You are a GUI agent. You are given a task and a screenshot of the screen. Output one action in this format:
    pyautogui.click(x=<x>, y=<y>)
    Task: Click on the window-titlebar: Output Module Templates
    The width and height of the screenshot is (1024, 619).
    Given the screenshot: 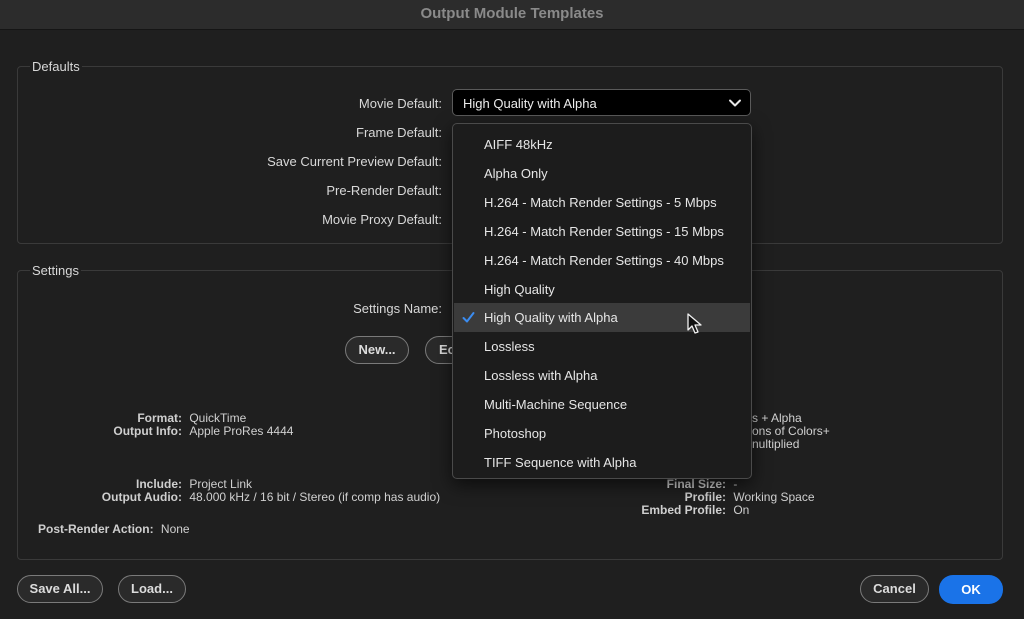 What is the action you would take?
    pyautogui.click(x=512, y=15)
    